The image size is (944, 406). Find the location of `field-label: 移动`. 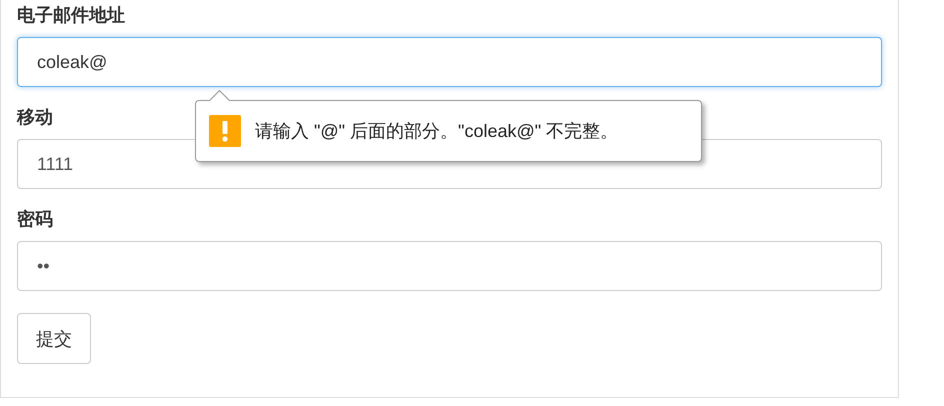

field-label: 移动 is located at coordinates (35, 117).